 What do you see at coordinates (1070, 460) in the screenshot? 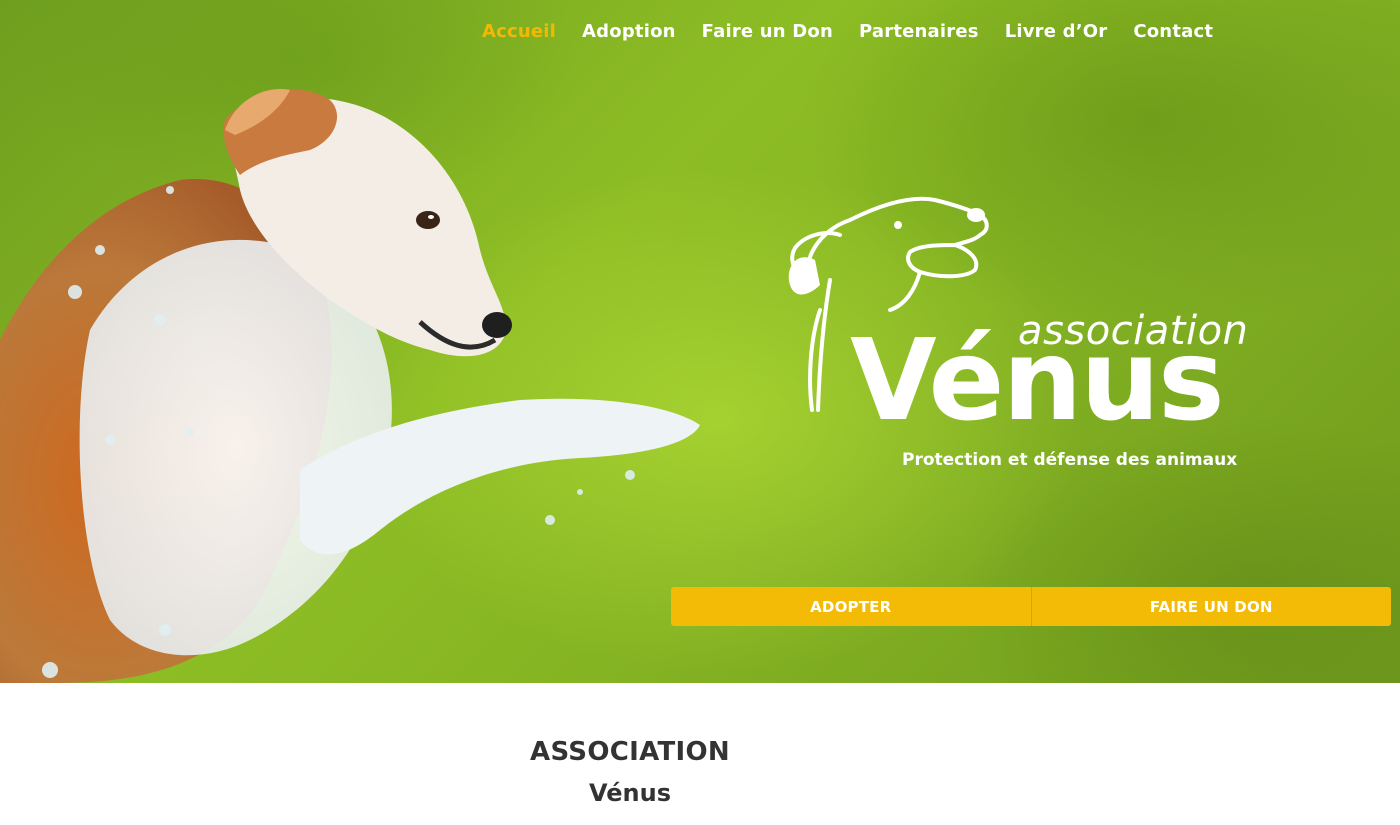
I see `logo-tagline: Protection et défense des animaux` at bounding box center [1070, 460].